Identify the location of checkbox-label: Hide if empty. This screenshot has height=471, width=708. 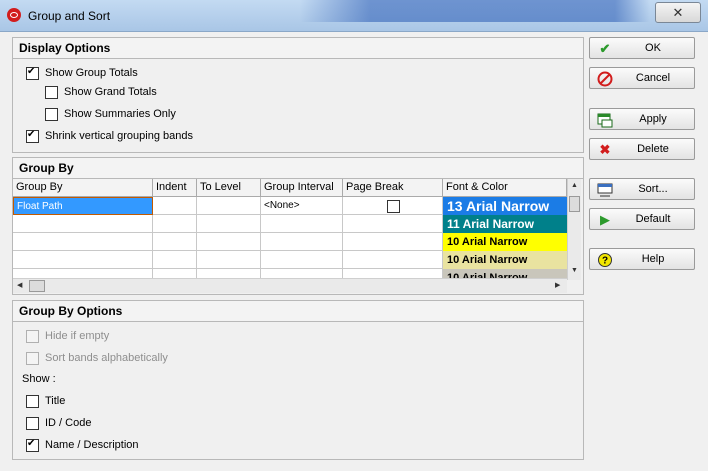
(77, 336).